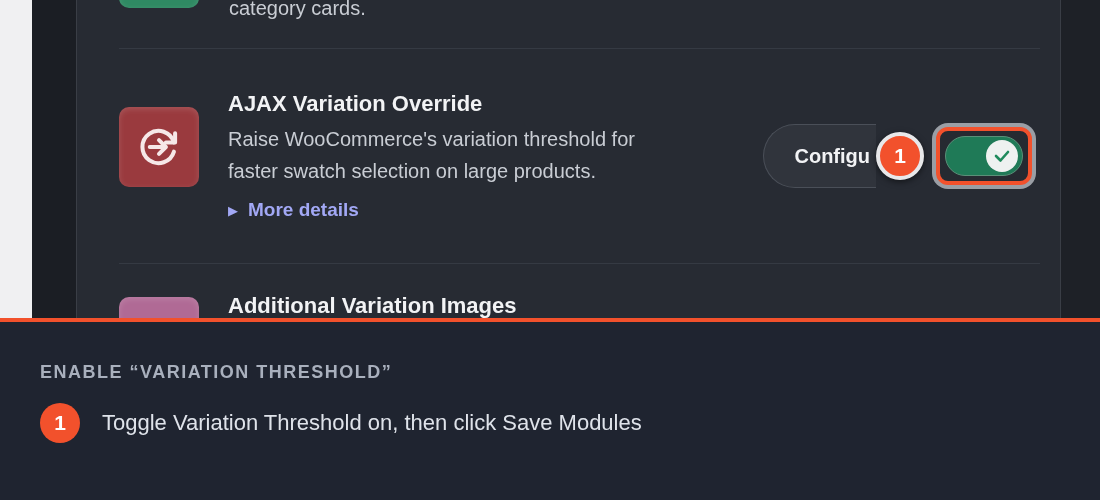 This screenshot has height=500, width=1100. What do you see at coordinates (297, 10) in the screenshot?
I see `module-description: category cards.` at bounding box center [297, 10].